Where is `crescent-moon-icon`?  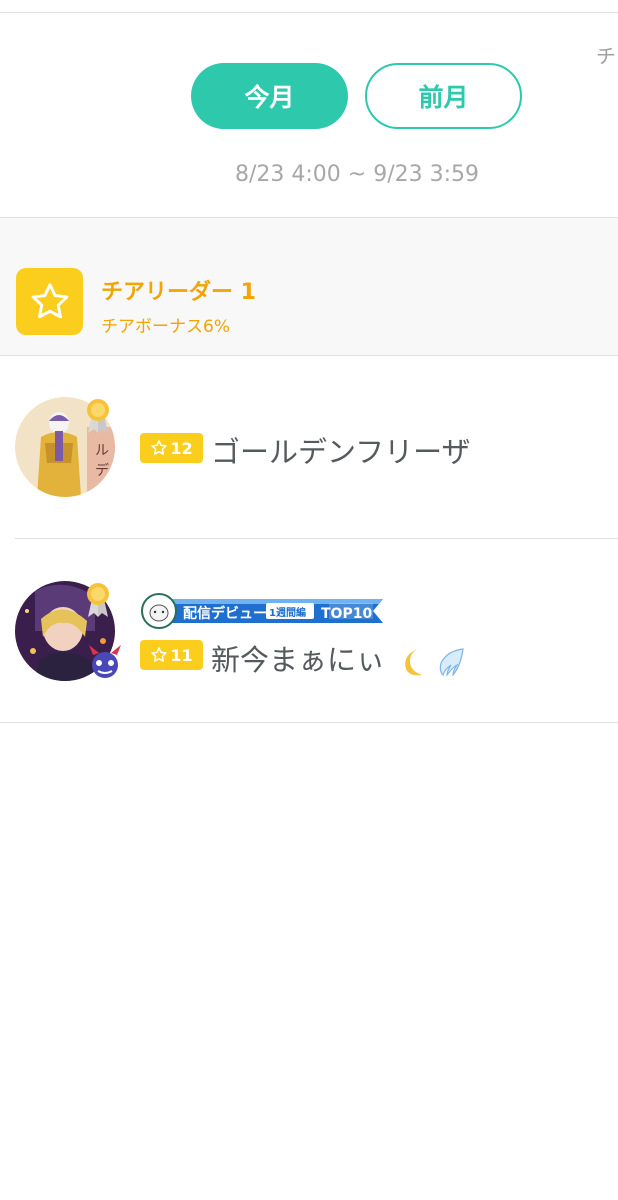
crescent-moon-icon is located at coordinates (414, 662).